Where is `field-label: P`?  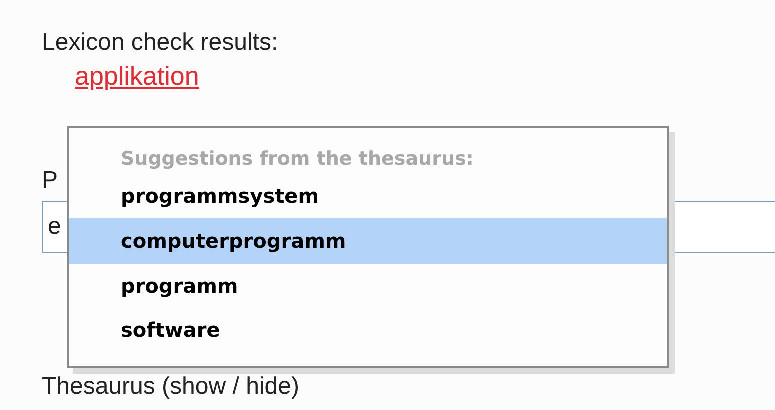 field-label: P is located at coordinates (50, 181).